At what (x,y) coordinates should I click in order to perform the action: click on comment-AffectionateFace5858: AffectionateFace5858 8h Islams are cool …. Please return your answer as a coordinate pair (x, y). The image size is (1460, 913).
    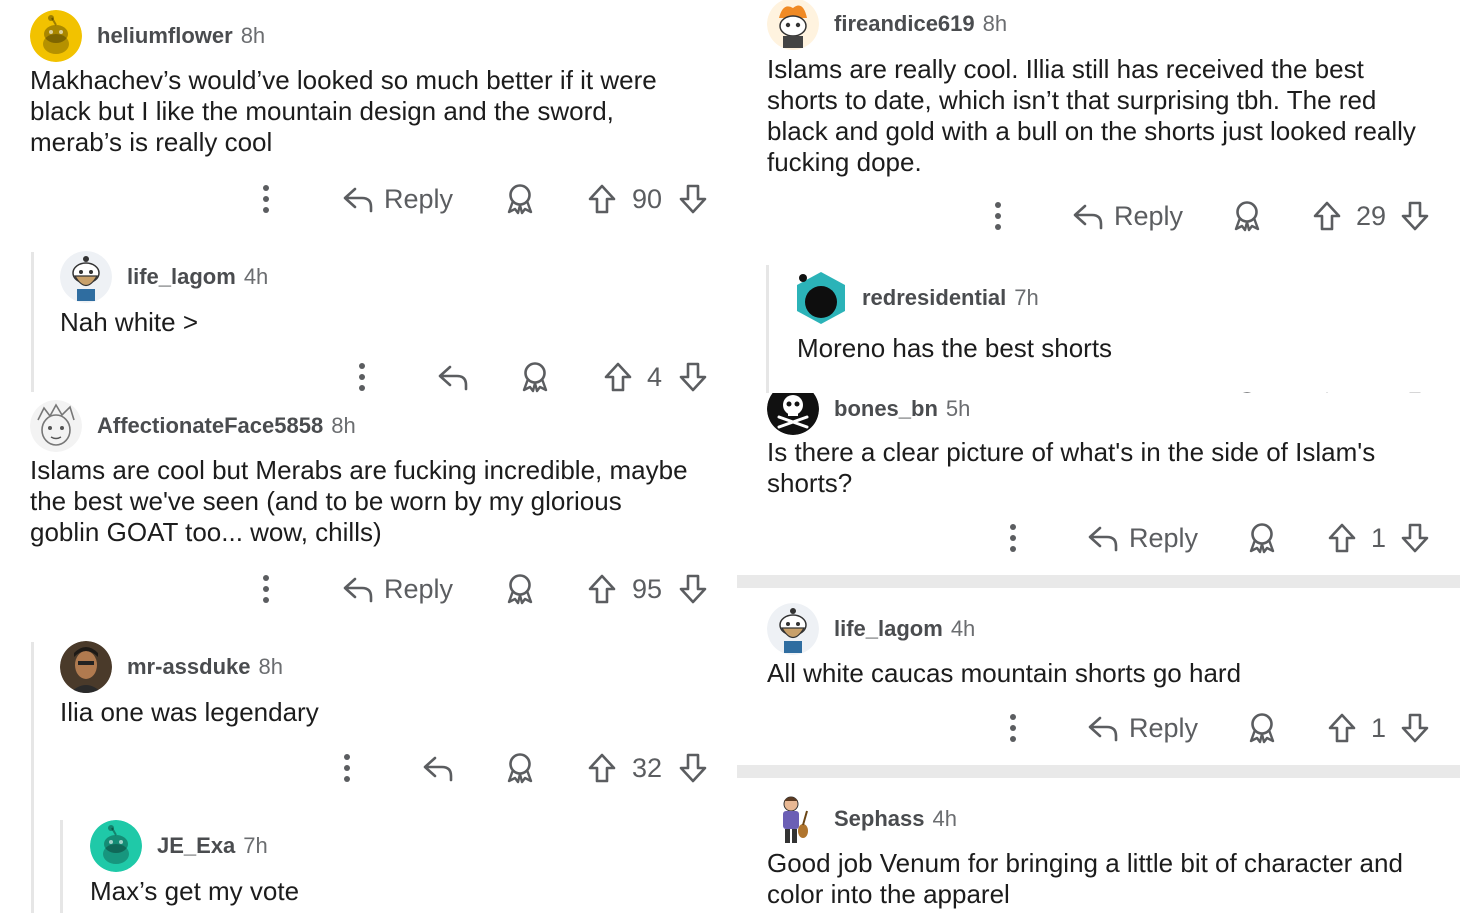
    Looking at the image, I should click on (365, 513).